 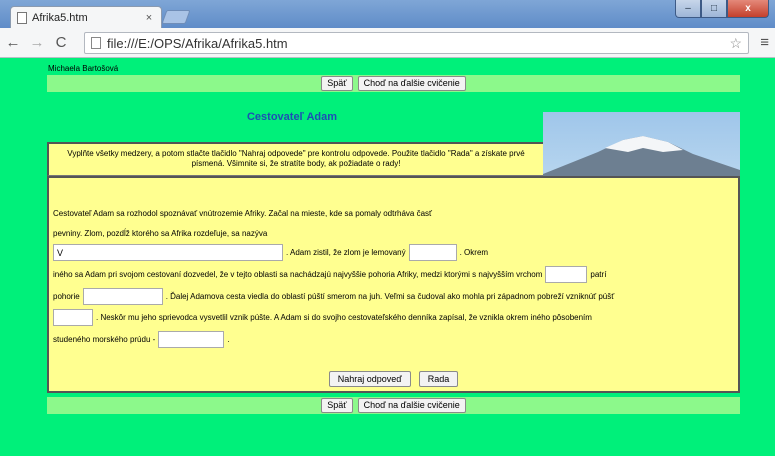 What do you see at coordinates (714, 9) in the screenshot?
I see `maximize-button: □` at bounding box center [714, 9].